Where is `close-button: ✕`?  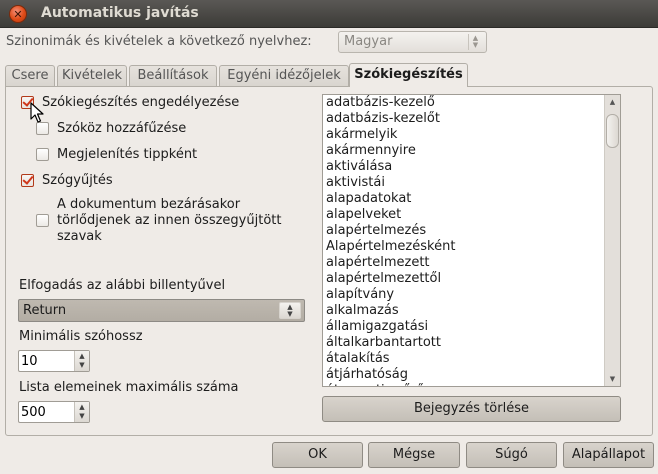
close-button: ✕ is located at coordinates (18, 14).